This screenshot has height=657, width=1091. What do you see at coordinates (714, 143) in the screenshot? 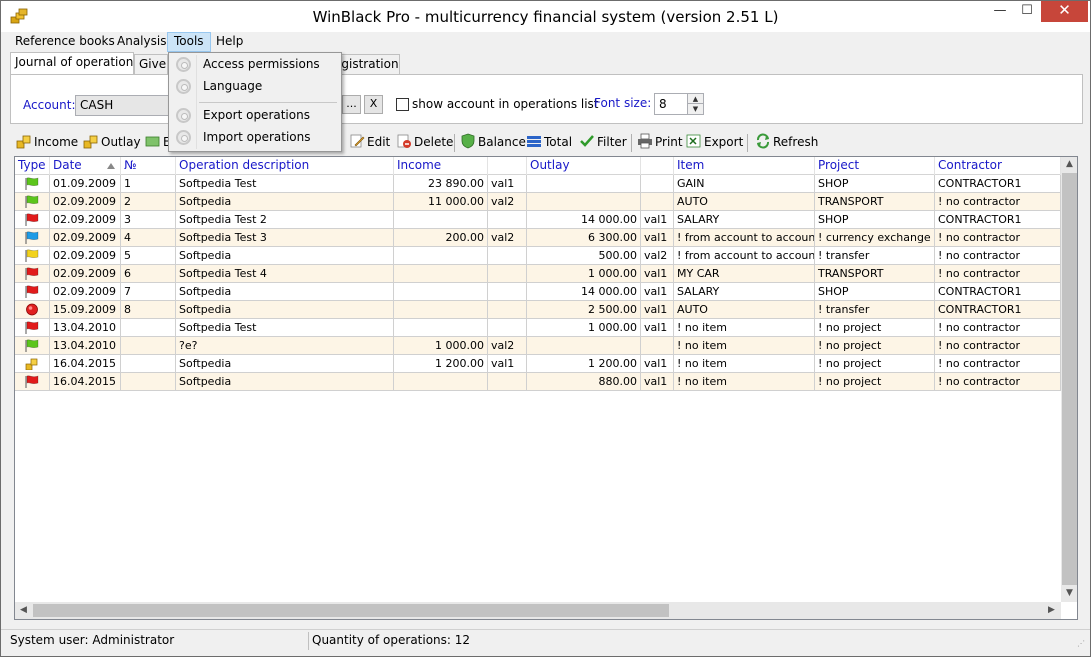
I see `export-button: Export` at bounding box center [714, 143].